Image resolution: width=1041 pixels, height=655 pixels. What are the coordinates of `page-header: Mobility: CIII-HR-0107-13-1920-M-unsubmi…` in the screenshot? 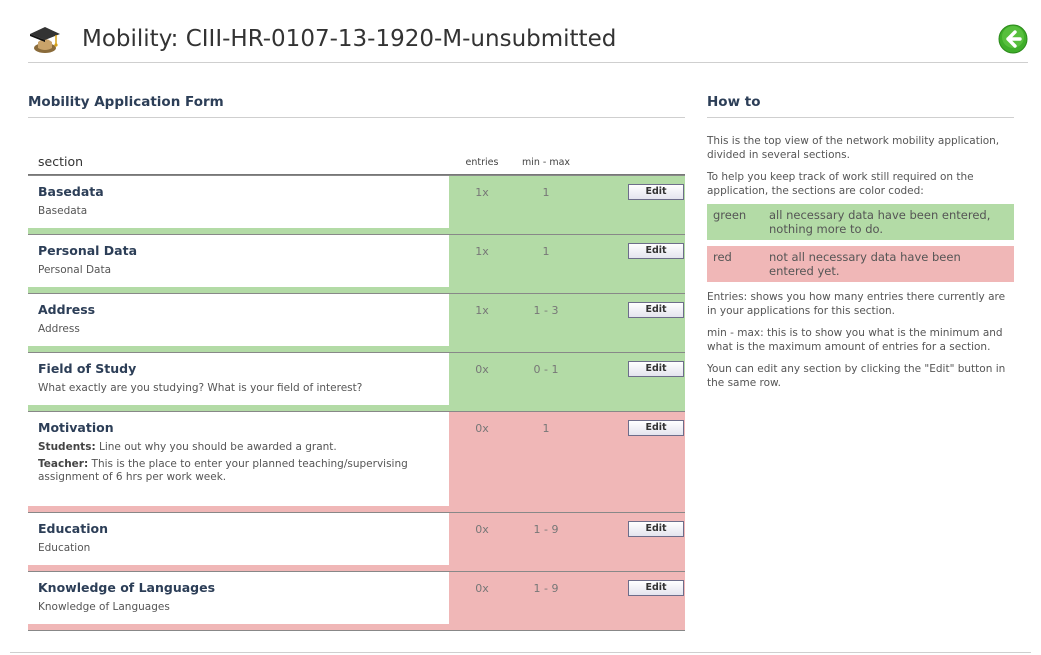 It's located at (528, 40).